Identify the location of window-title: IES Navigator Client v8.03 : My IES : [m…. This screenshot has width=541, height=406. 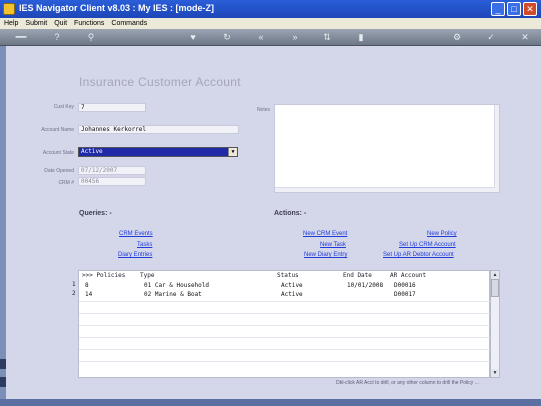
(117, 8).